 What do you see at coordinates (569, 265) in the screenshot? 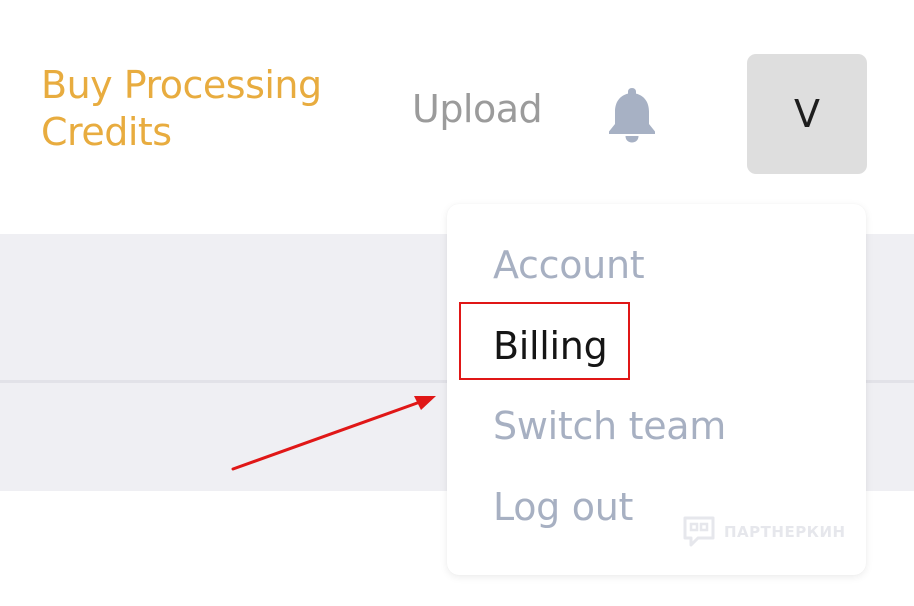
I see `menu-item-account: Account` at bounding box center [569, 265].